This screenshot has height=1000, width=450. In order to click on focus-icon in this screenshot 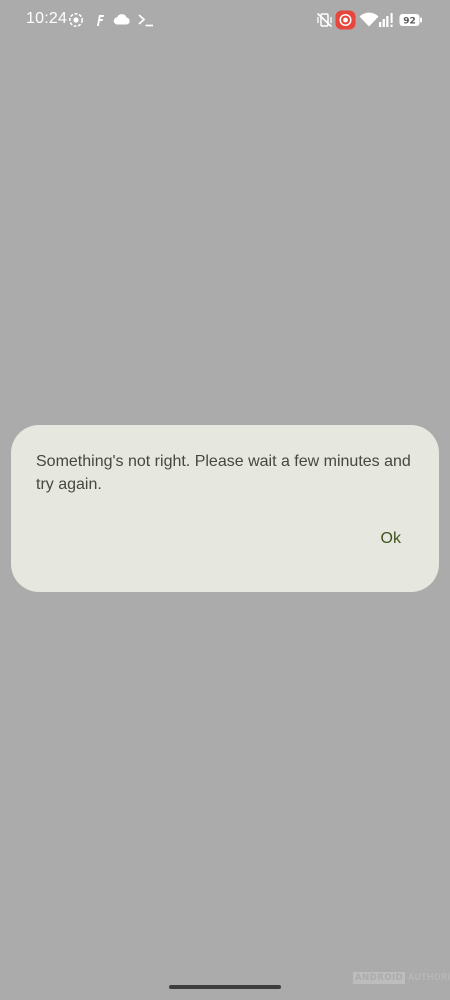, I will do `click(76, 20)`.